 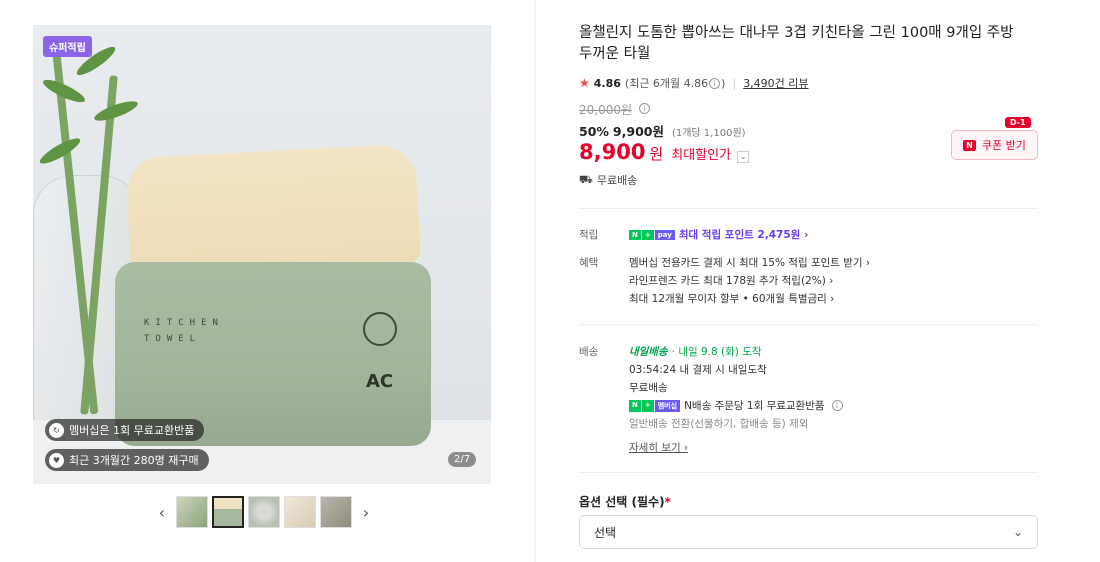 What do you see at coordinates (380, 381) in the screenshot?
I see `brand-logo: AC` at bounding box center [380, 381].